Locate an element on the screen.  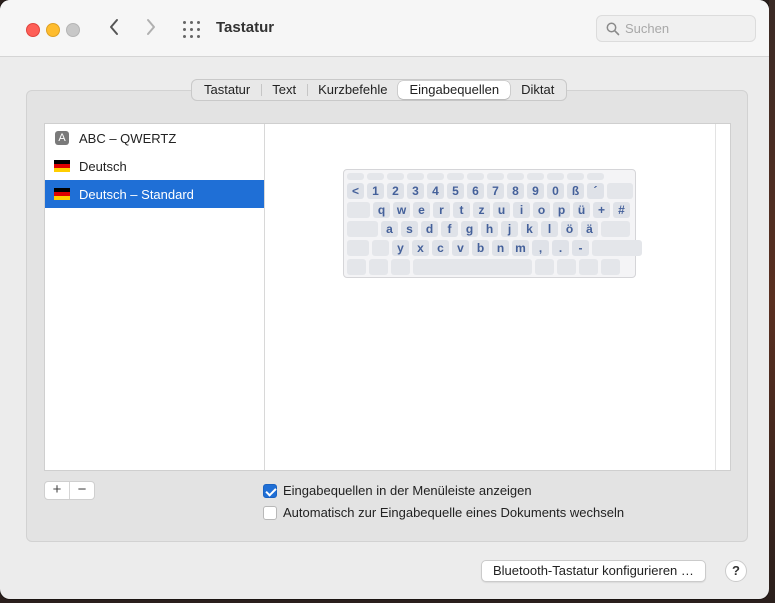
key-row-space is located at coordinates (483, 267).